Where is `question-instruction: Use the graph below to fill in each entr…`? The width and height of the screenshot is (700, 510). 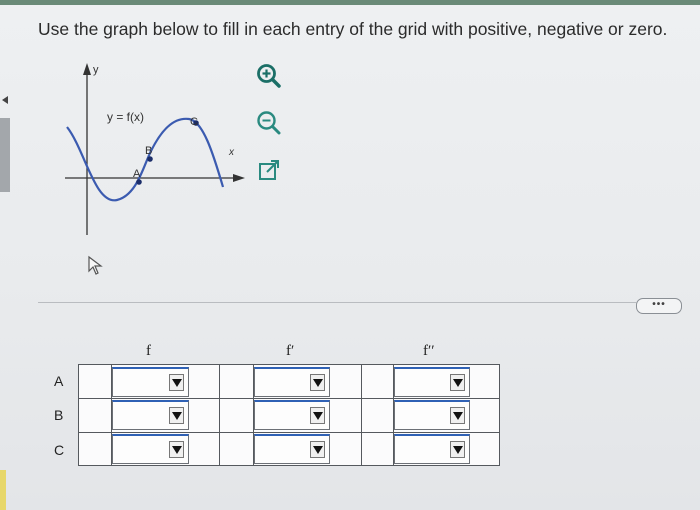
question-instruction: Use the graph below to fill in each entr… is located at coordinates (353, 29).